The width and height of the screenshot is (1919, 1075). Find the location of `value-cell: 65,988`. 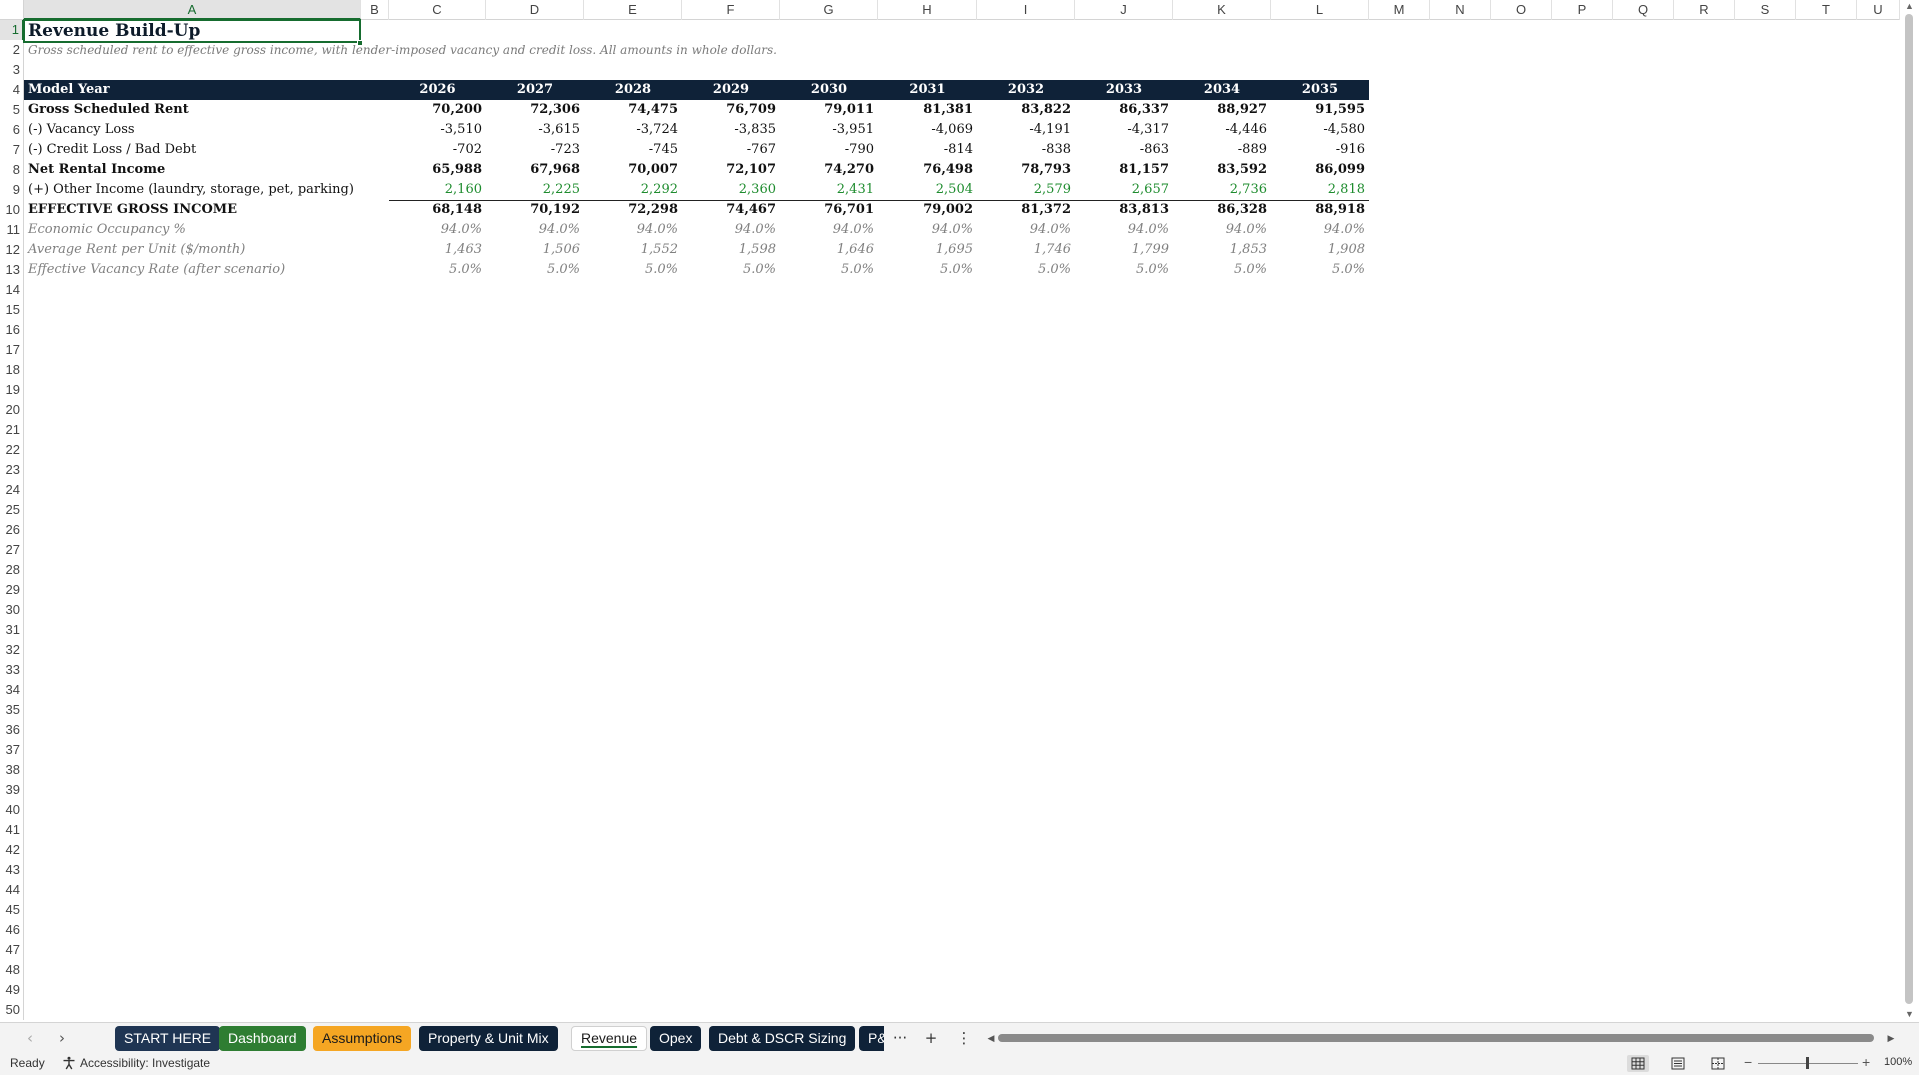

value-cell: 65,988 is located at coordinates (437, 170).